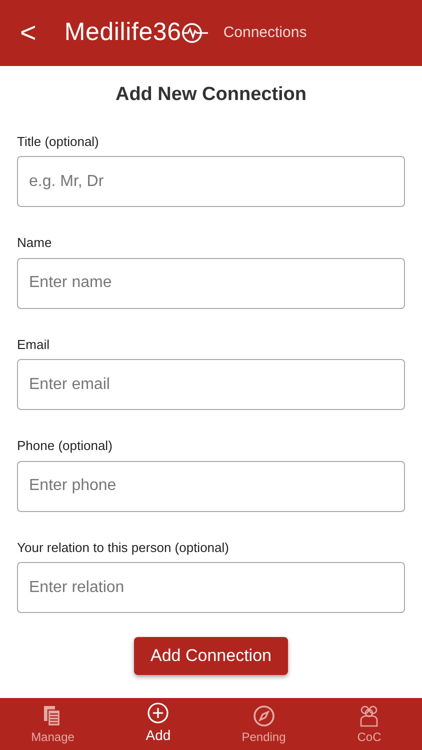  What do you see at coordinates (195, 33) in the screenshot?
I see `heart-pulse-icon` at bounding box center [195, 33].